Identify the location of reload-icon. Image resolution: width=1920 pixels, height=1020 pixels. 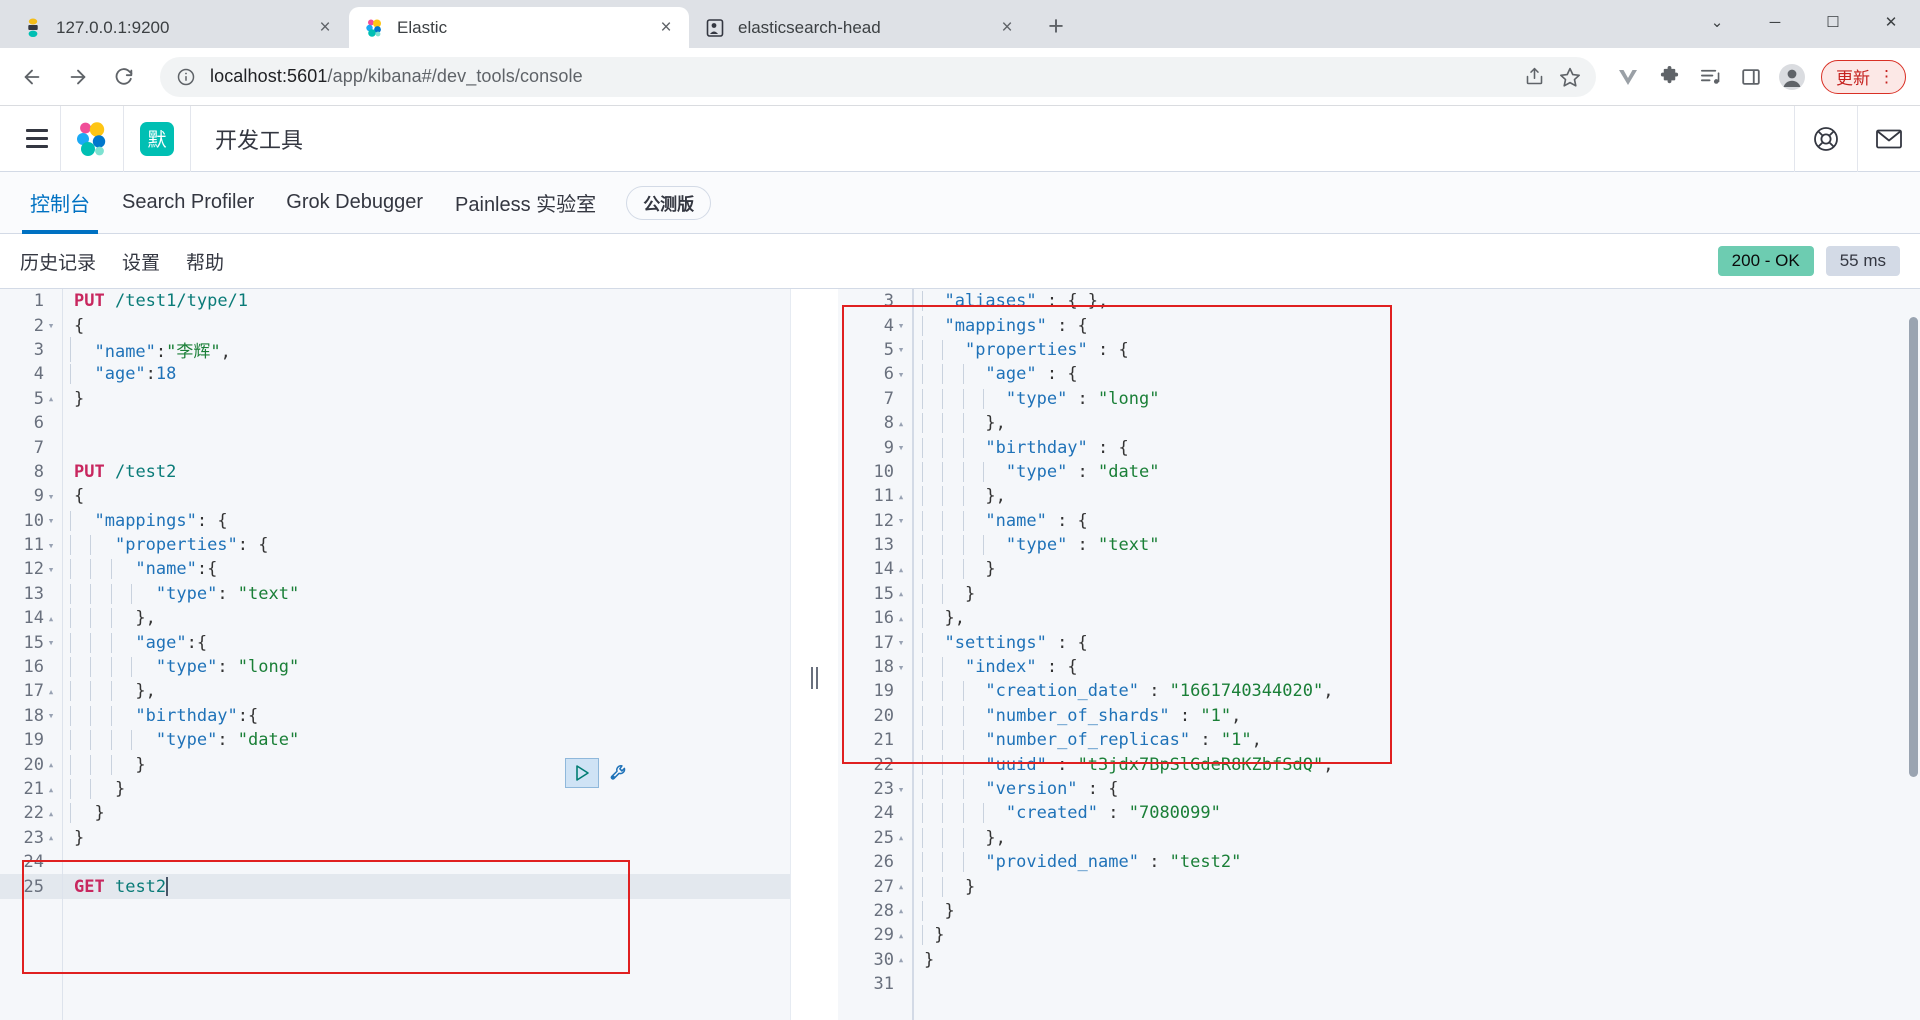
(124, 77).